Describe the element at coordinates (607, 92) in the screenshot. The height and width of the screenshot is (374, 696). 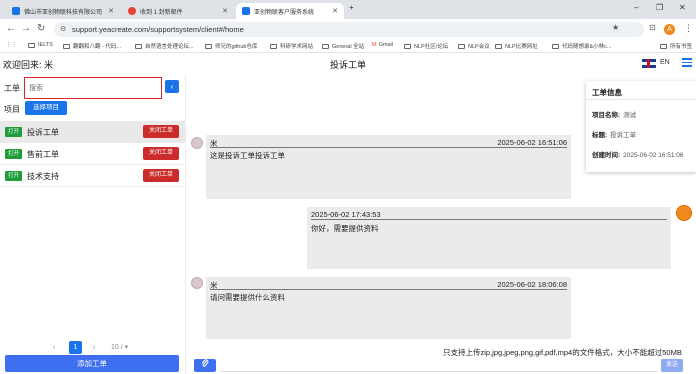
I see `info-title: 工单信息` at that location.